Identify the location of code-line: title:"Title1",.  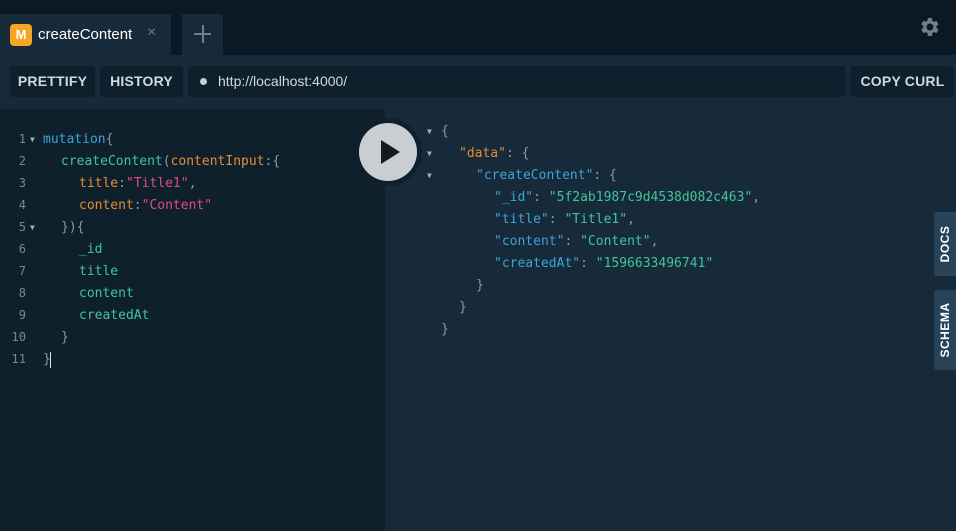
(138, 183).